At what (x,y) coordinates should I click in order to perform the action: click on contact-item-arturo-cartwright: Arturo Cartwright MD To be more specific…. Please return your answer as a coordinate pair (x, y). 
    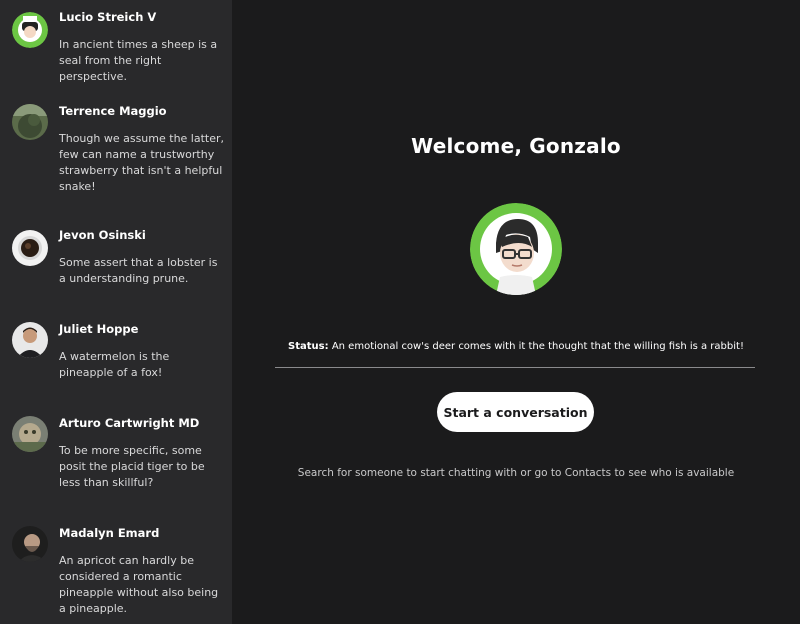
    Looking at the image, I should click on (116, 466).